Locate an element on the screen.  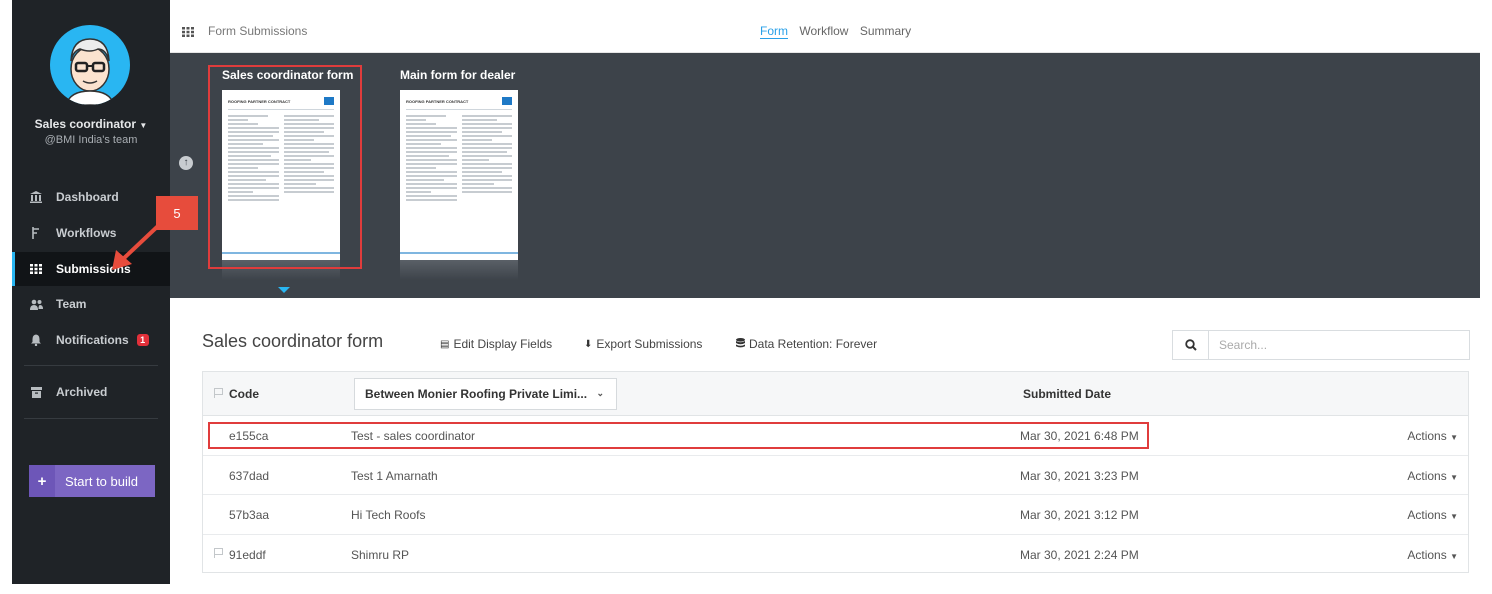
tab-workflow: Workflow is located at coordinates (823, 31).